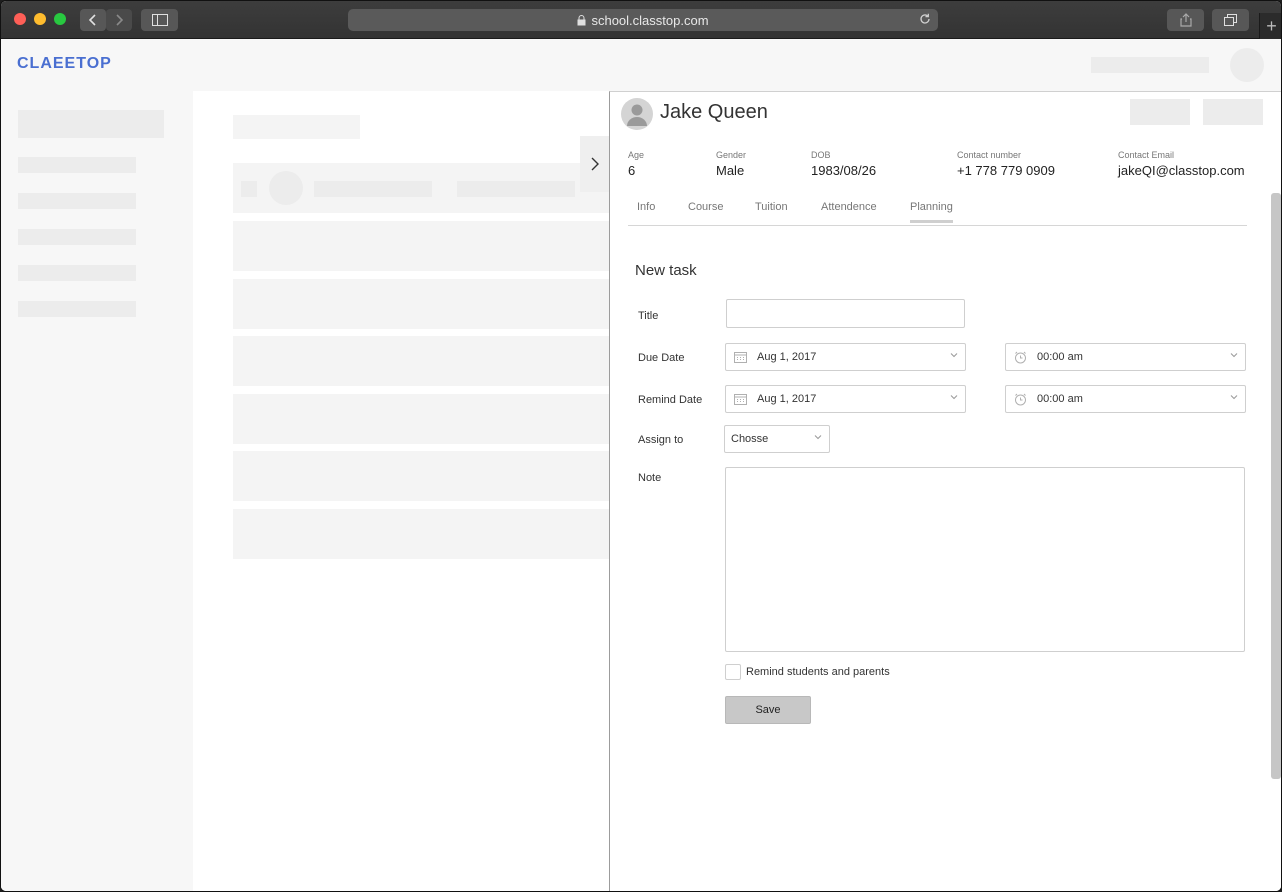  I want to click on tab-attendence: Attendence, so click(849, 211).